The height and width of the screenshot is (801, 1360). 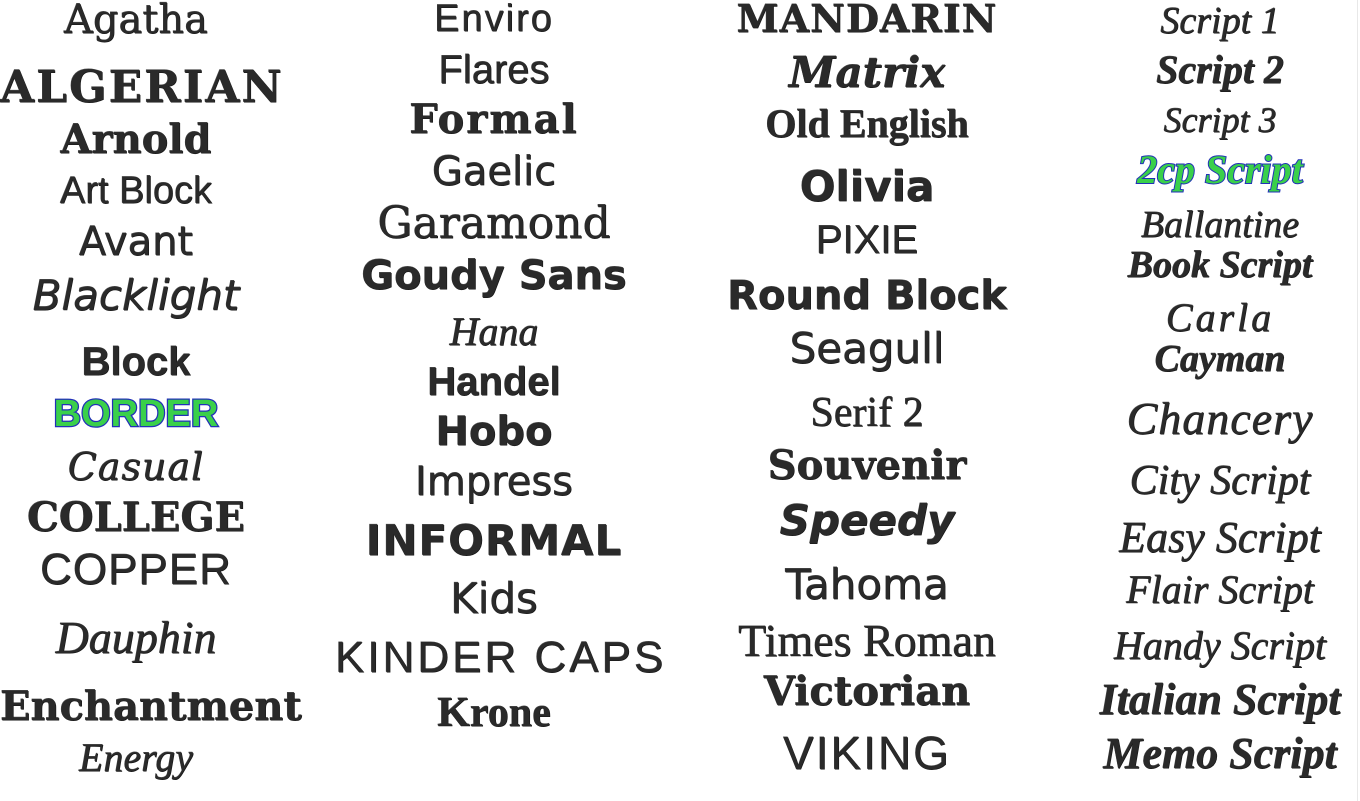 I want to click on font-sample-carla: Carla, so click(x=1220, y=317).